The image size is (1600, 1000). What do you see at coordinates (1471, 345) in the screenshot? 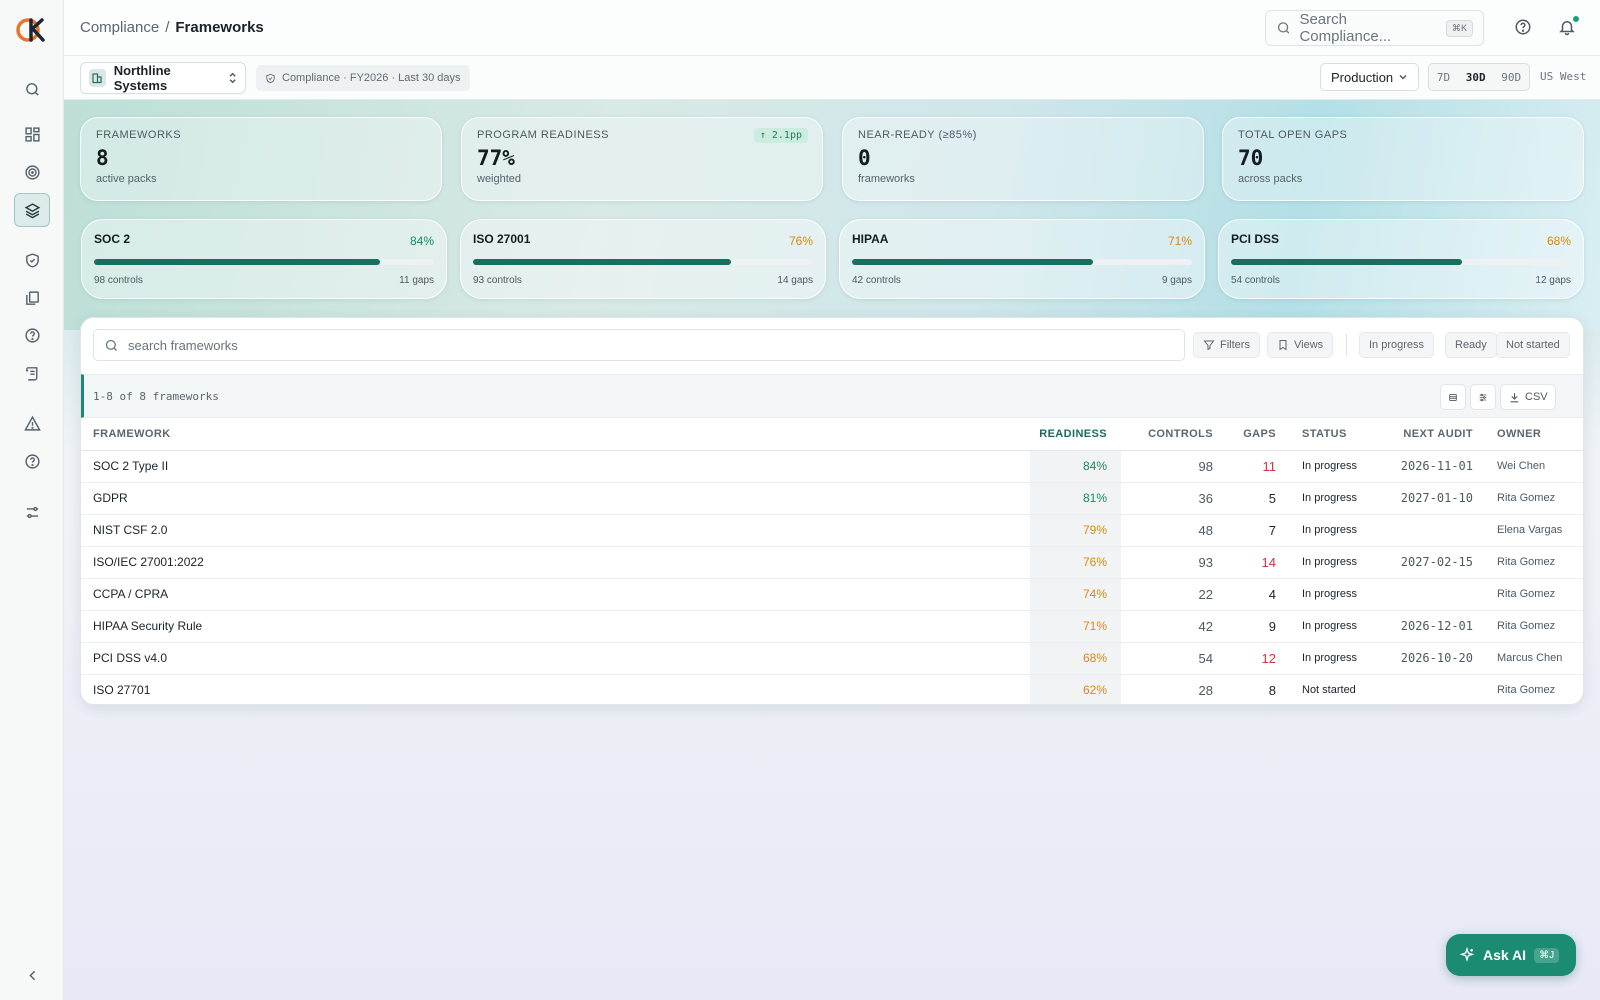
I see `chip-ready: Ready` at bounding box center [1471, 345].